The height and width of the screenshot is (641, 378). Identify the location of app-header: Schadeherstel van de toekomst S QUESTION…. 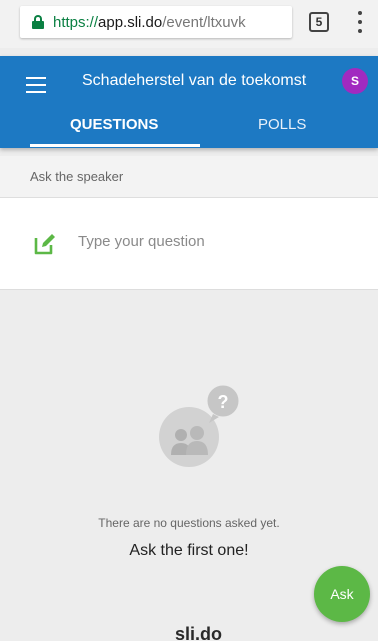
(189, 102).